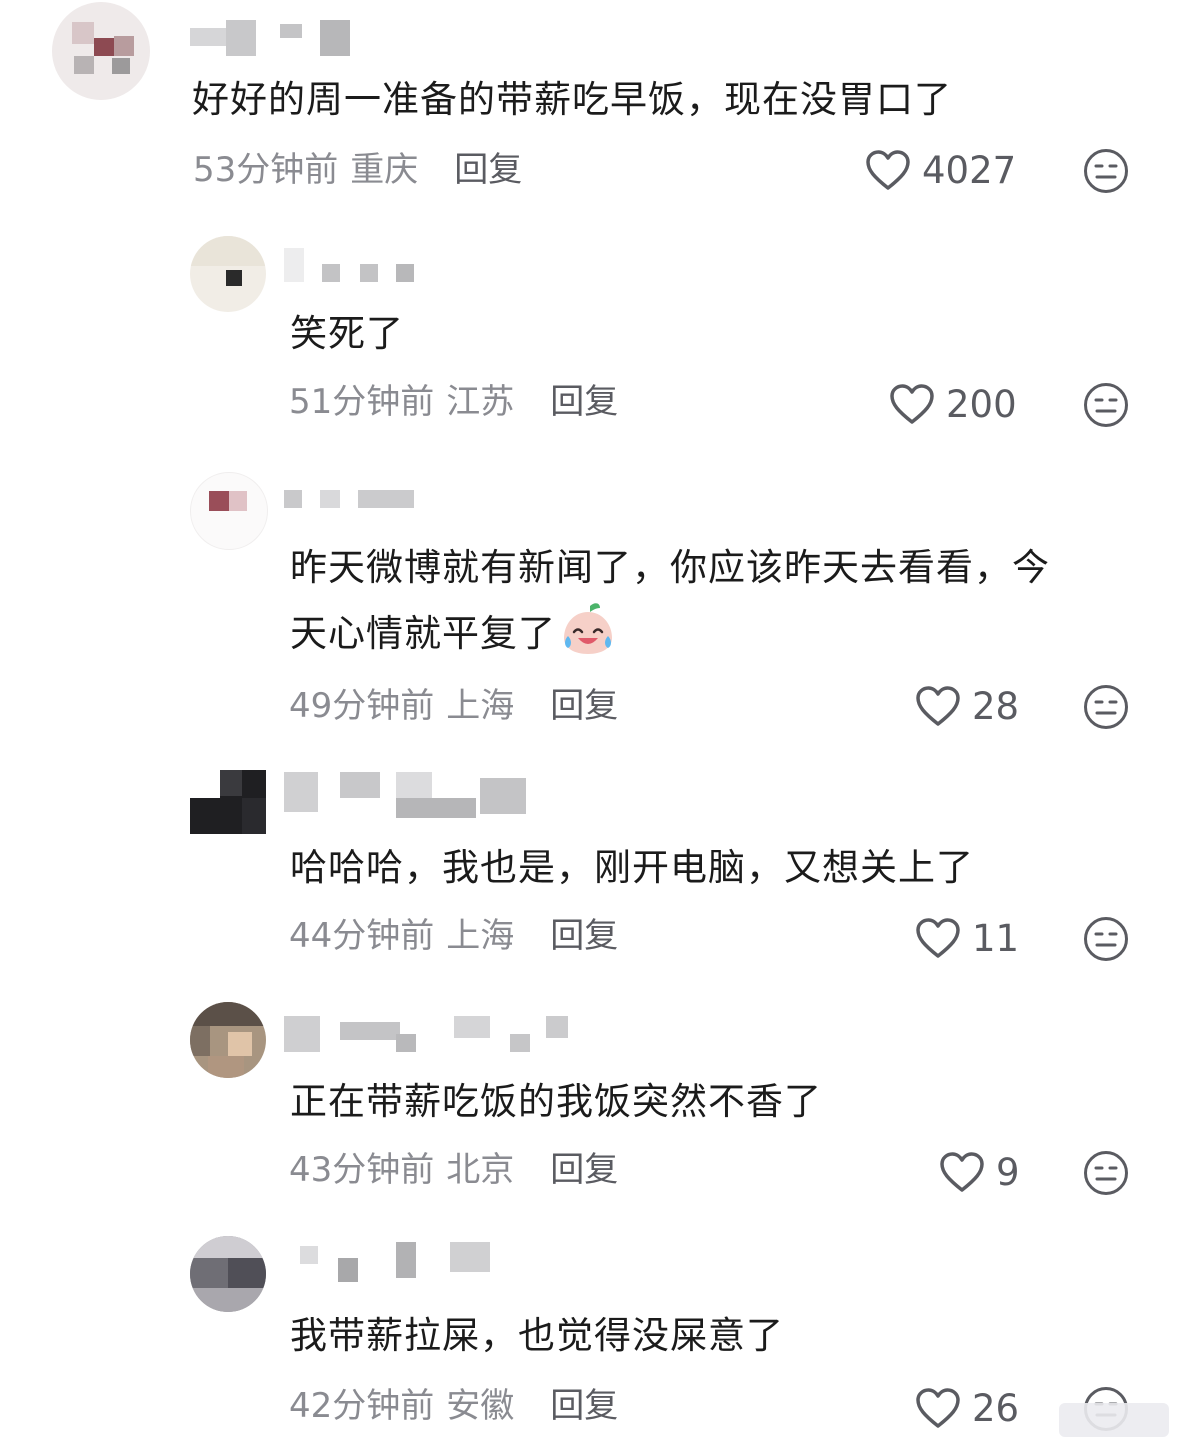 This screenshot has width=1179, height=1445. What do you see at coordinates (981, 404) in the screenshot?
I see `like-count: 200` at bounding box center [981, 404].